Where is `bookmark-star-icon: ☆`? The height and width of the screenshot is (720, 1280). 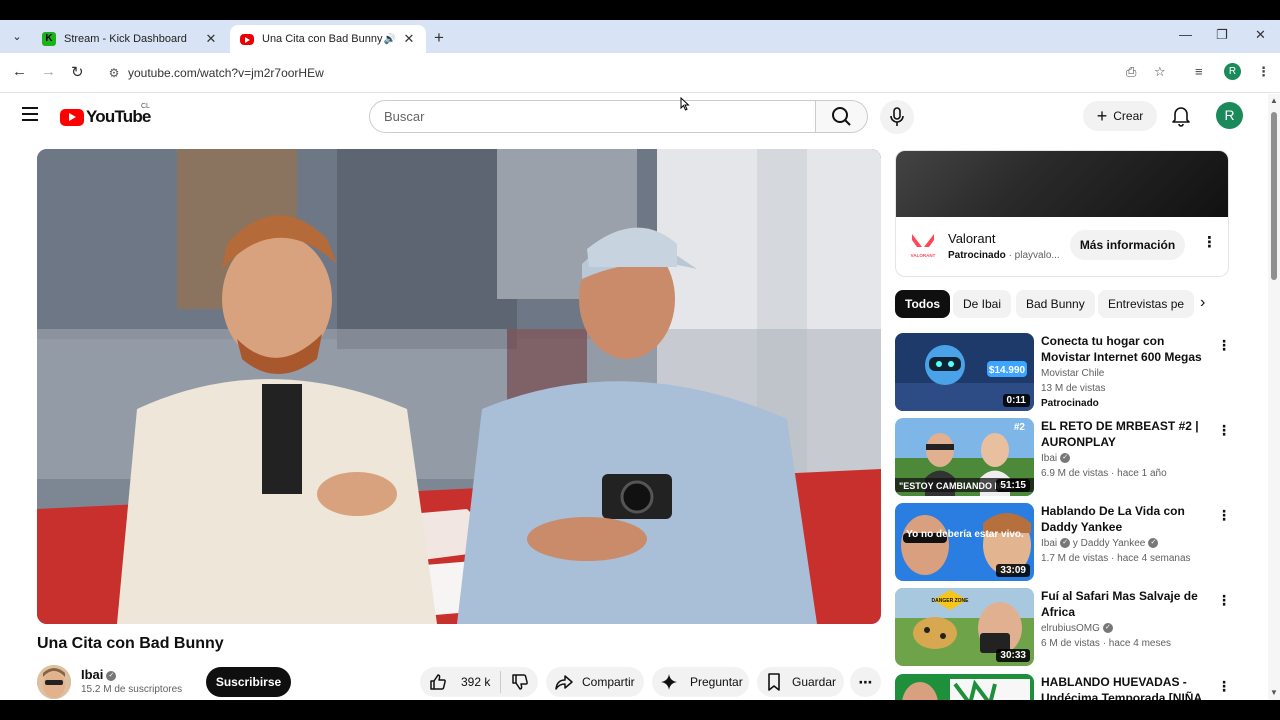
bookmark-star-icon: ☆ is located at coordinates (1160, 72).